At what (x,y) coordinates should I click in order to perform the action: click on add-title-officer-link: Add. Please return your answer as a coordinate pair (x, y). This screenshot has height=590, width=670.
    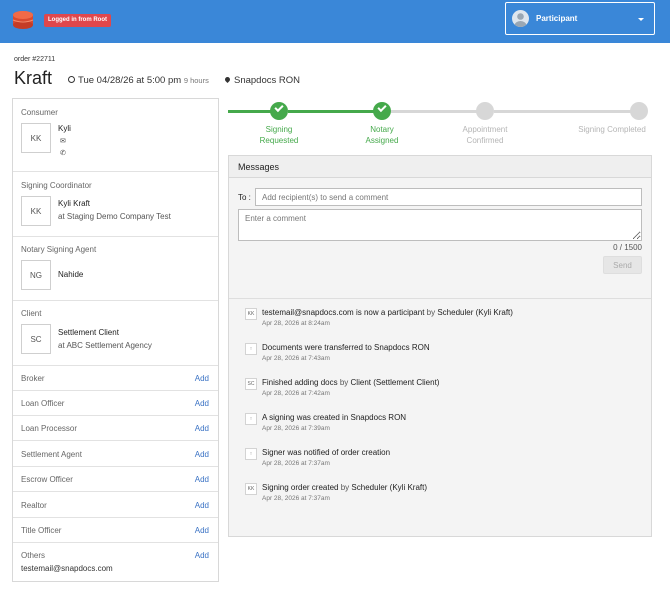
    Looking at the image, I should click on (202, 530).